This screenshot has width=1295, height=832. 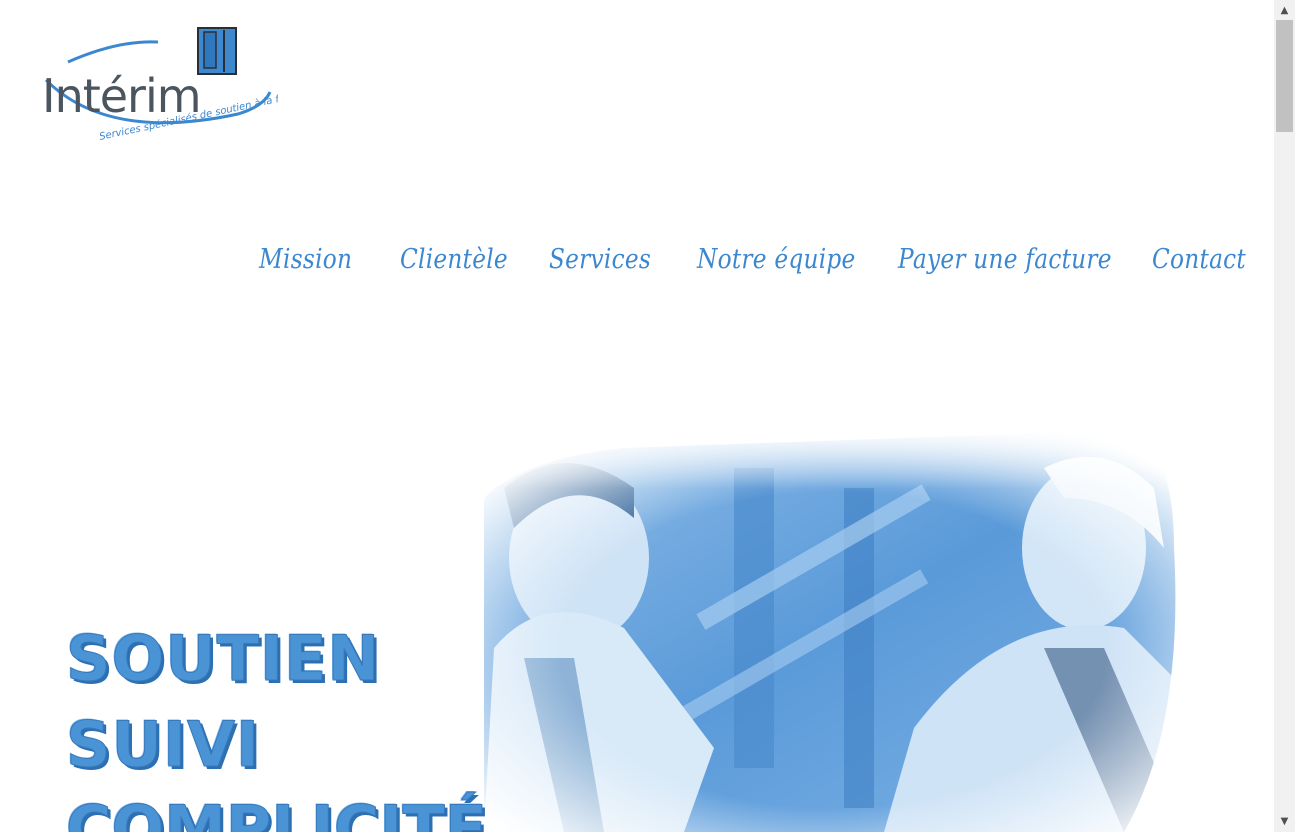 What do you see at coordinates (1284, 416) in the screenshot?
I see `vertical-scrollbar: ▲ ▼` at bounding box center [1284, 416].